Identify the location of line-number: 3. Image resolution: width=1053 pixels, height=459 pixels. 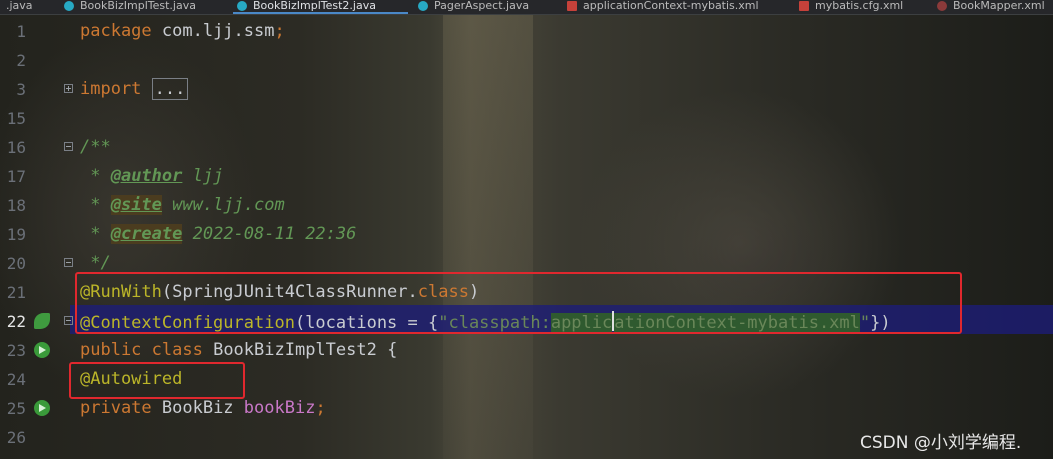
(21, 89).